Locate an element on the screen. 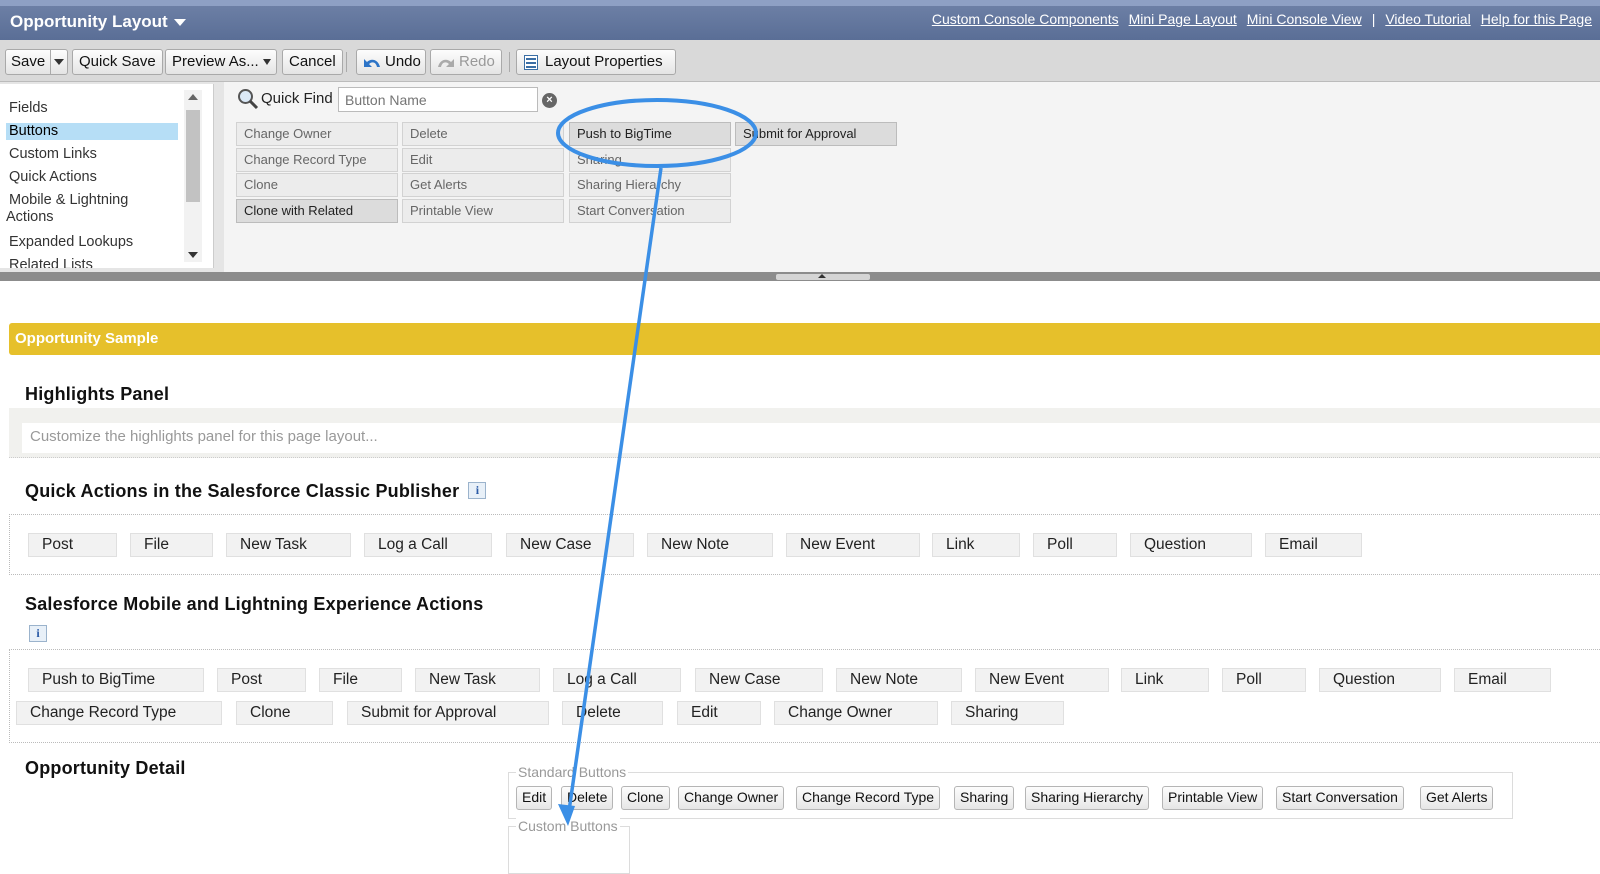 This screenshot has width=1600, height=874. quick-find-input is located at coordinates (438, 99).